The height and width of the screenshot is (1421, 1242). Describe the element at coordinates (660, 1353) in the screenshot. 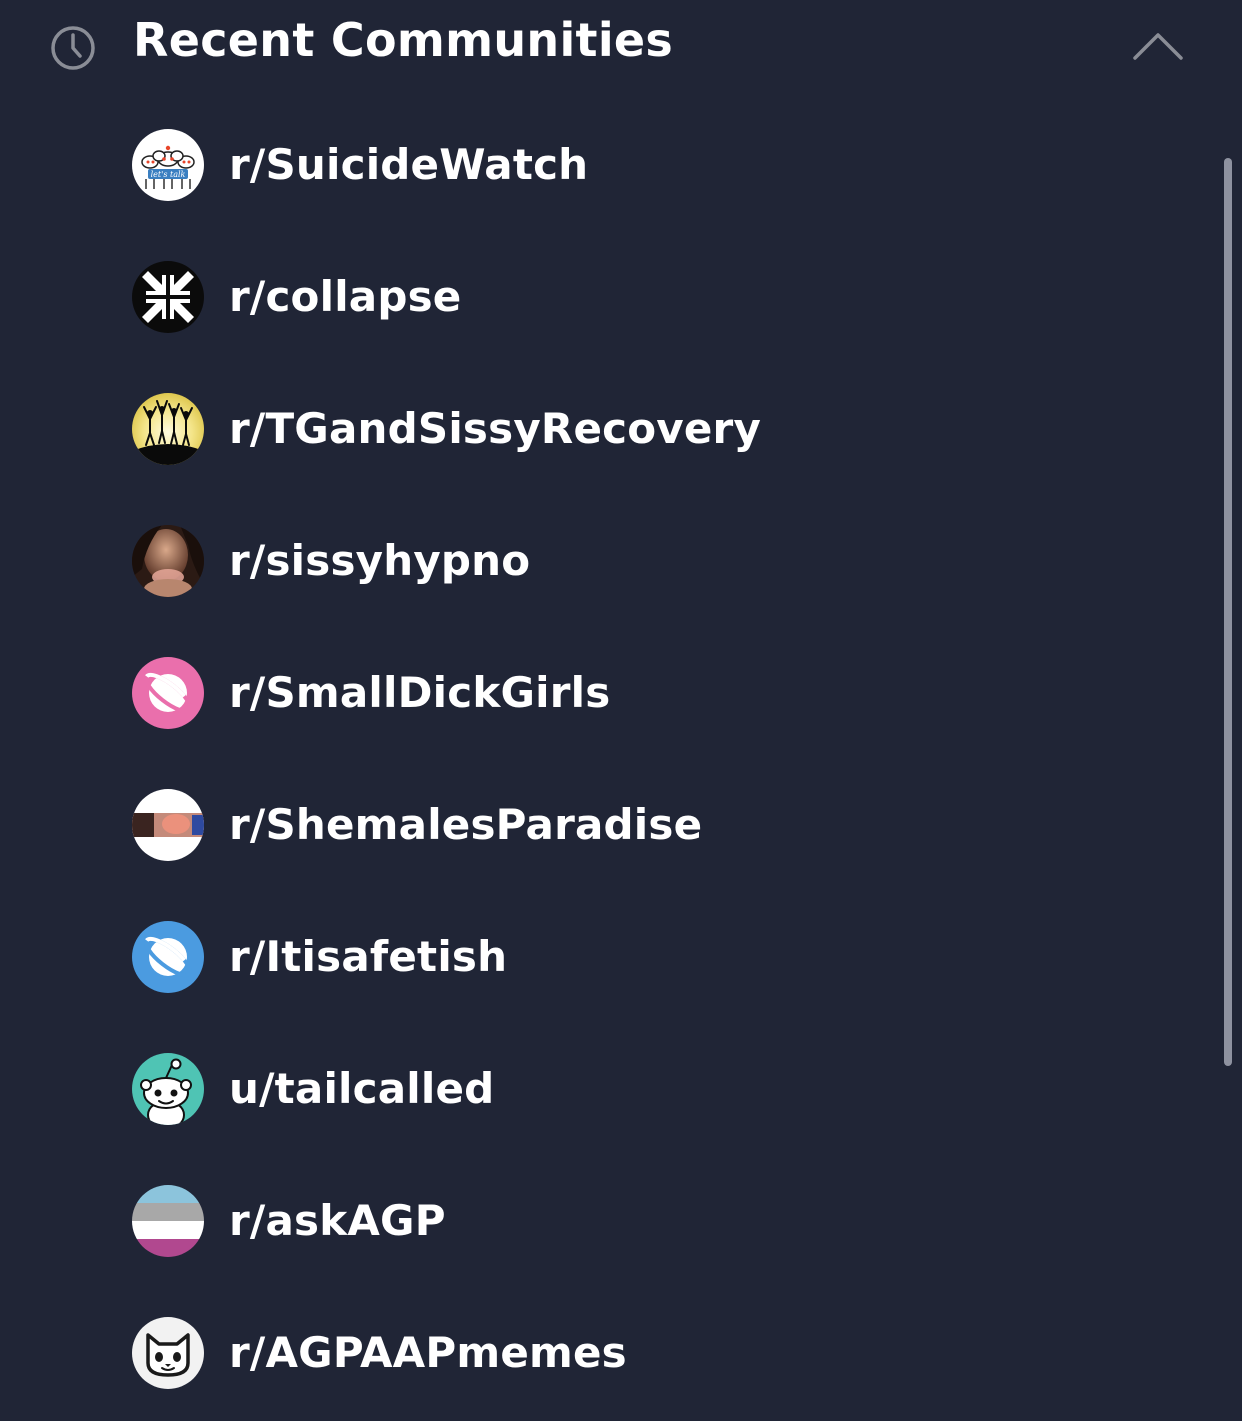

I see `list-item-agpaapmemes: r/AGPAAPmemes` at that location.